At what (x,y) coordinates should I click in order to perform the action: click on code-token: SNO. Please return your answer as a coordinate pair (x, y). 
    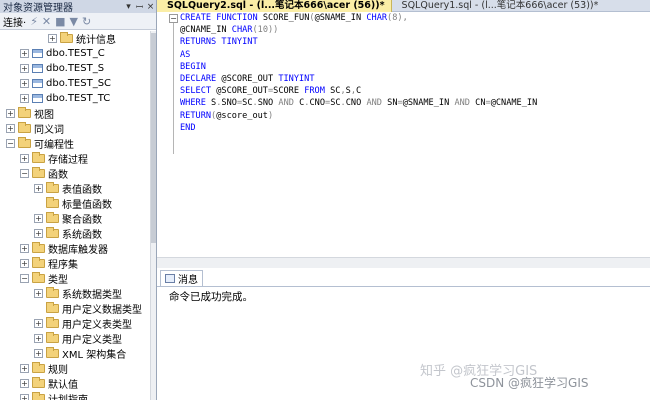
    Looking at the image, I should click on (268, 103).